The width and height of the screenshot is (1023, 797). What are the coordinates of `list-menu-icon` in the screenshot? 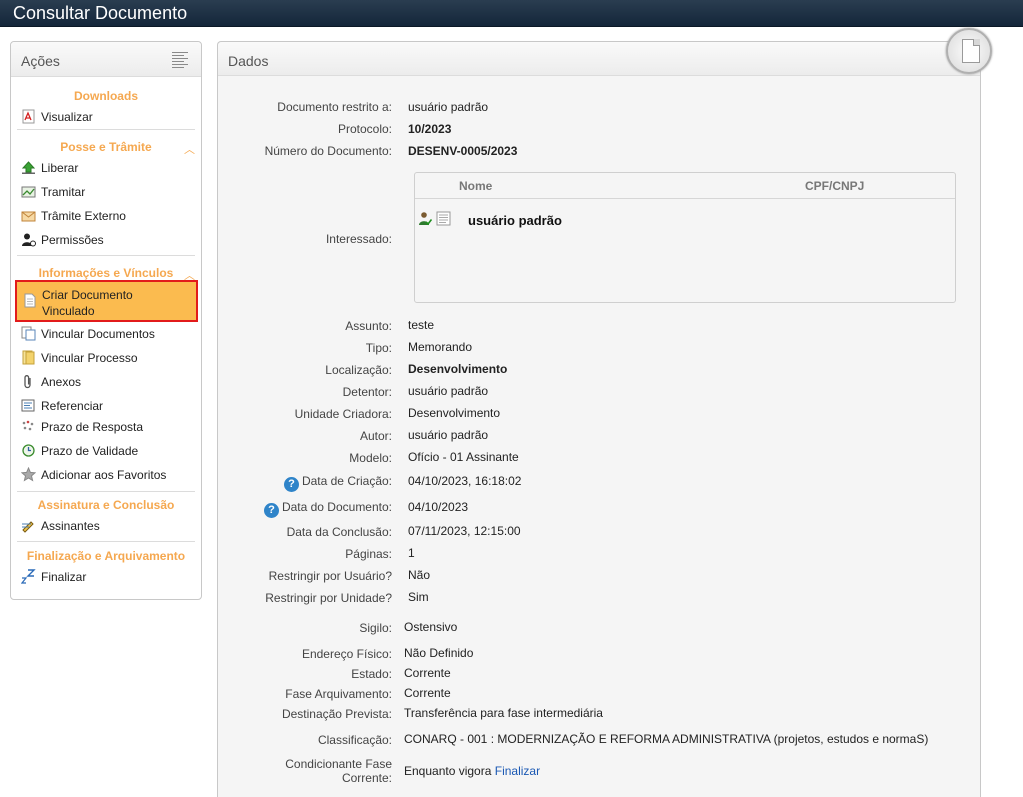 It's located at (180, 60).